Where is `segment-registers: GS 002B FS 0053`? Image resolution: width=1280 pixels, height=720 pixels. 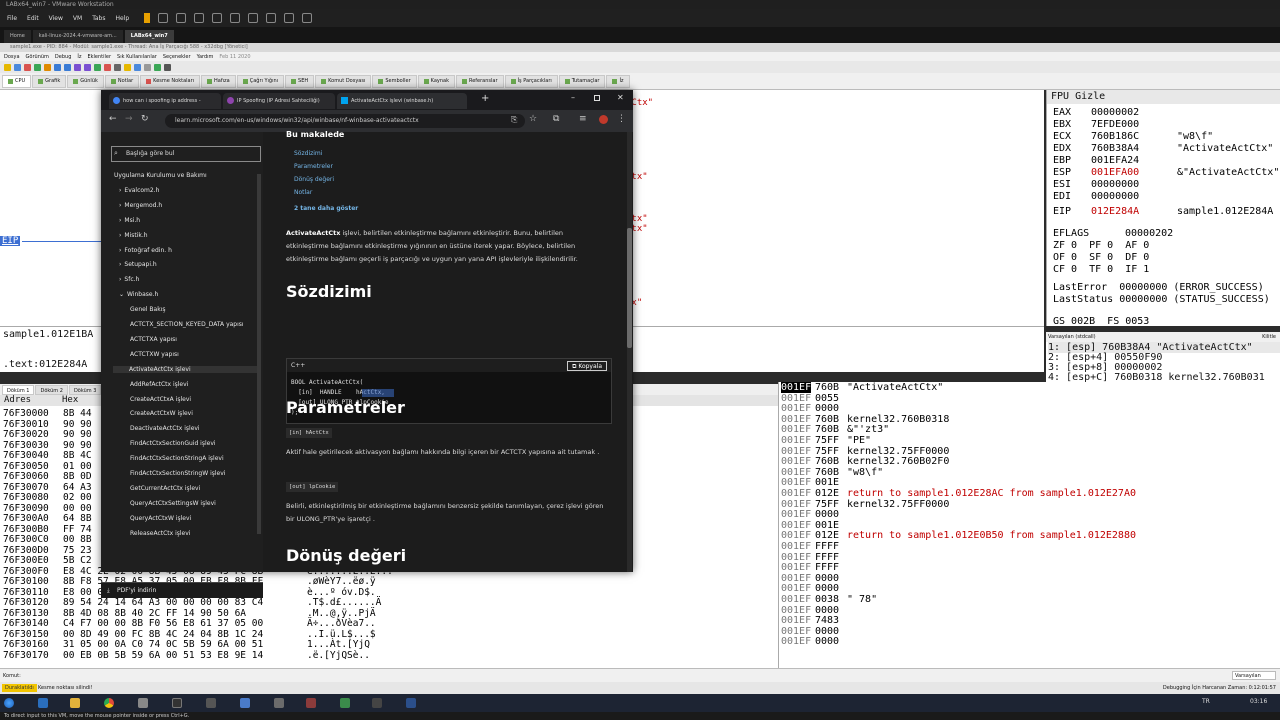
segment-registers: GS 002B FS 0053 is located at coordinates (1101, 321).